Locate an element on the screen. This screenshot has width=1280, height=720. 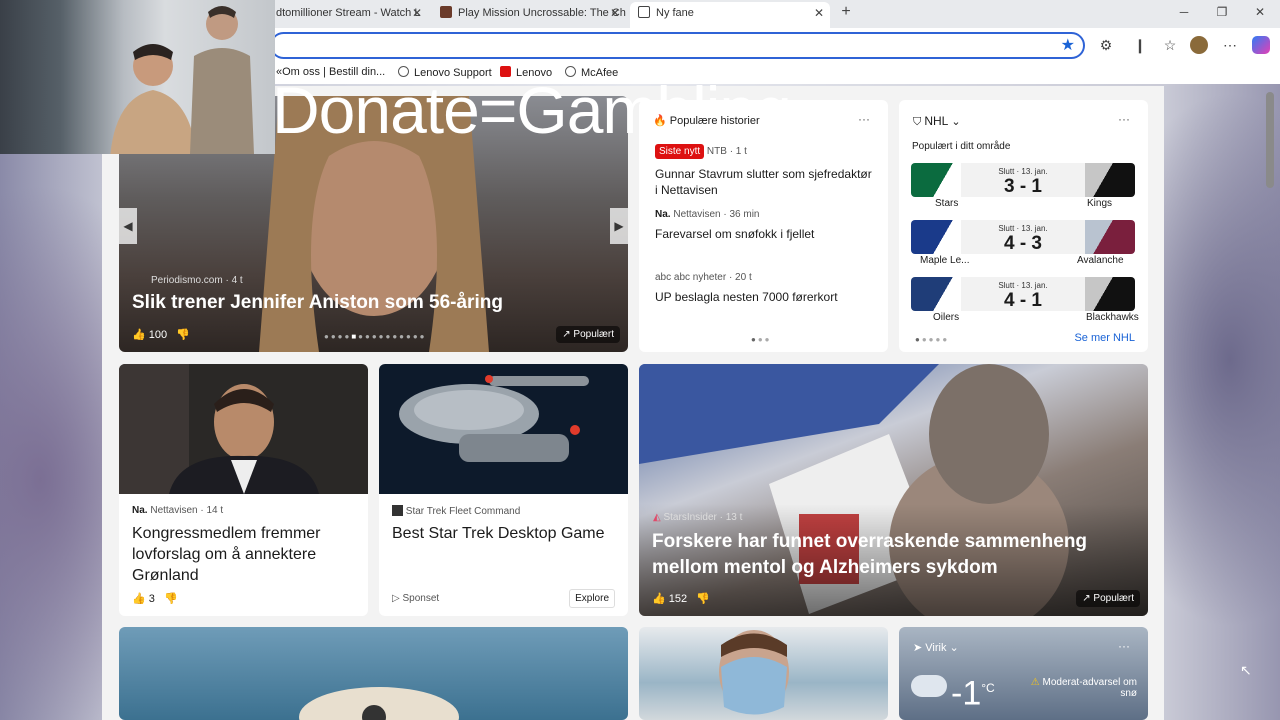
article-meta: Star Trek Fleet Command is located at coordinates (456, 511).